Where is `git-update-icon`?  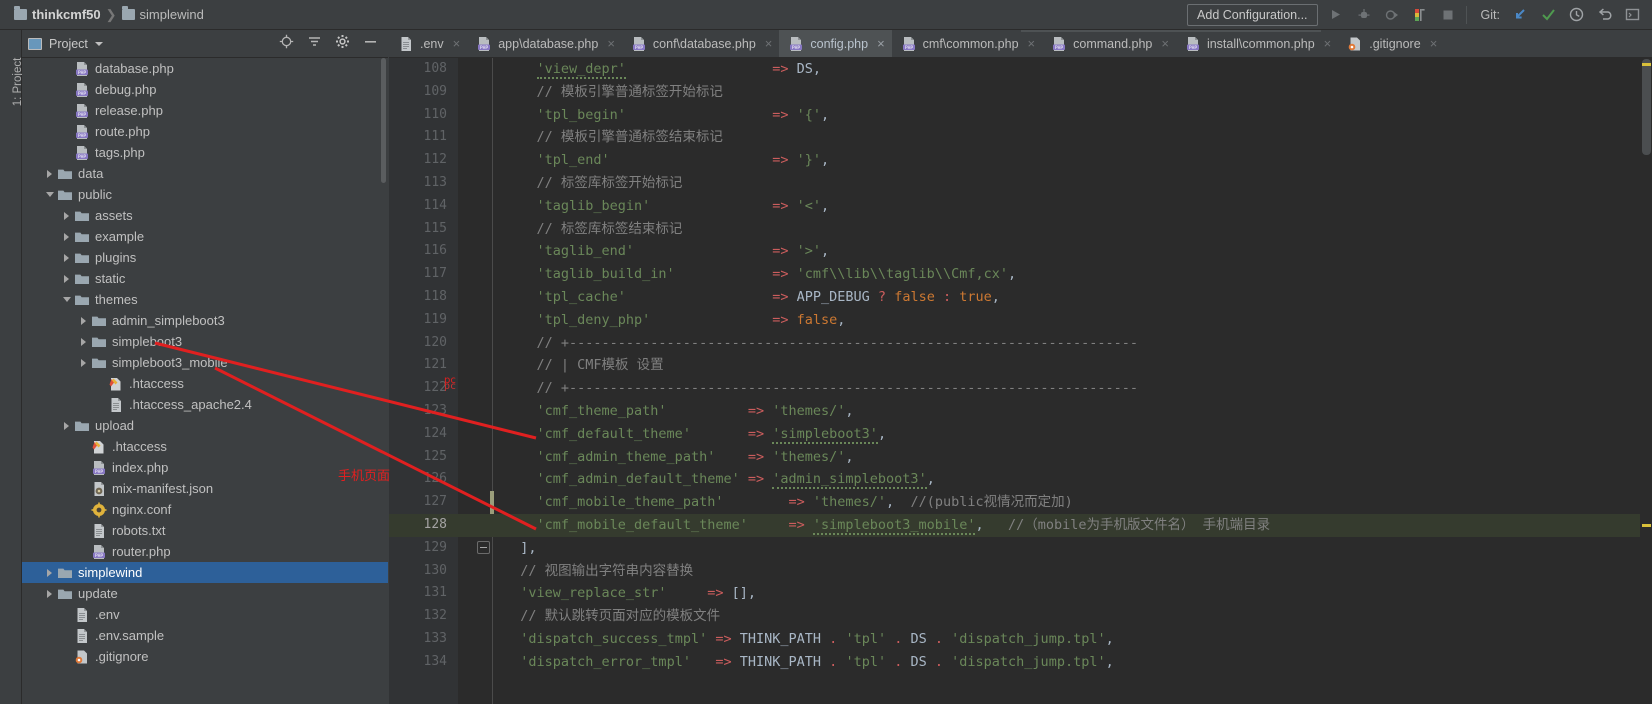
git-update-icon is located at coordinates (1520, 15).